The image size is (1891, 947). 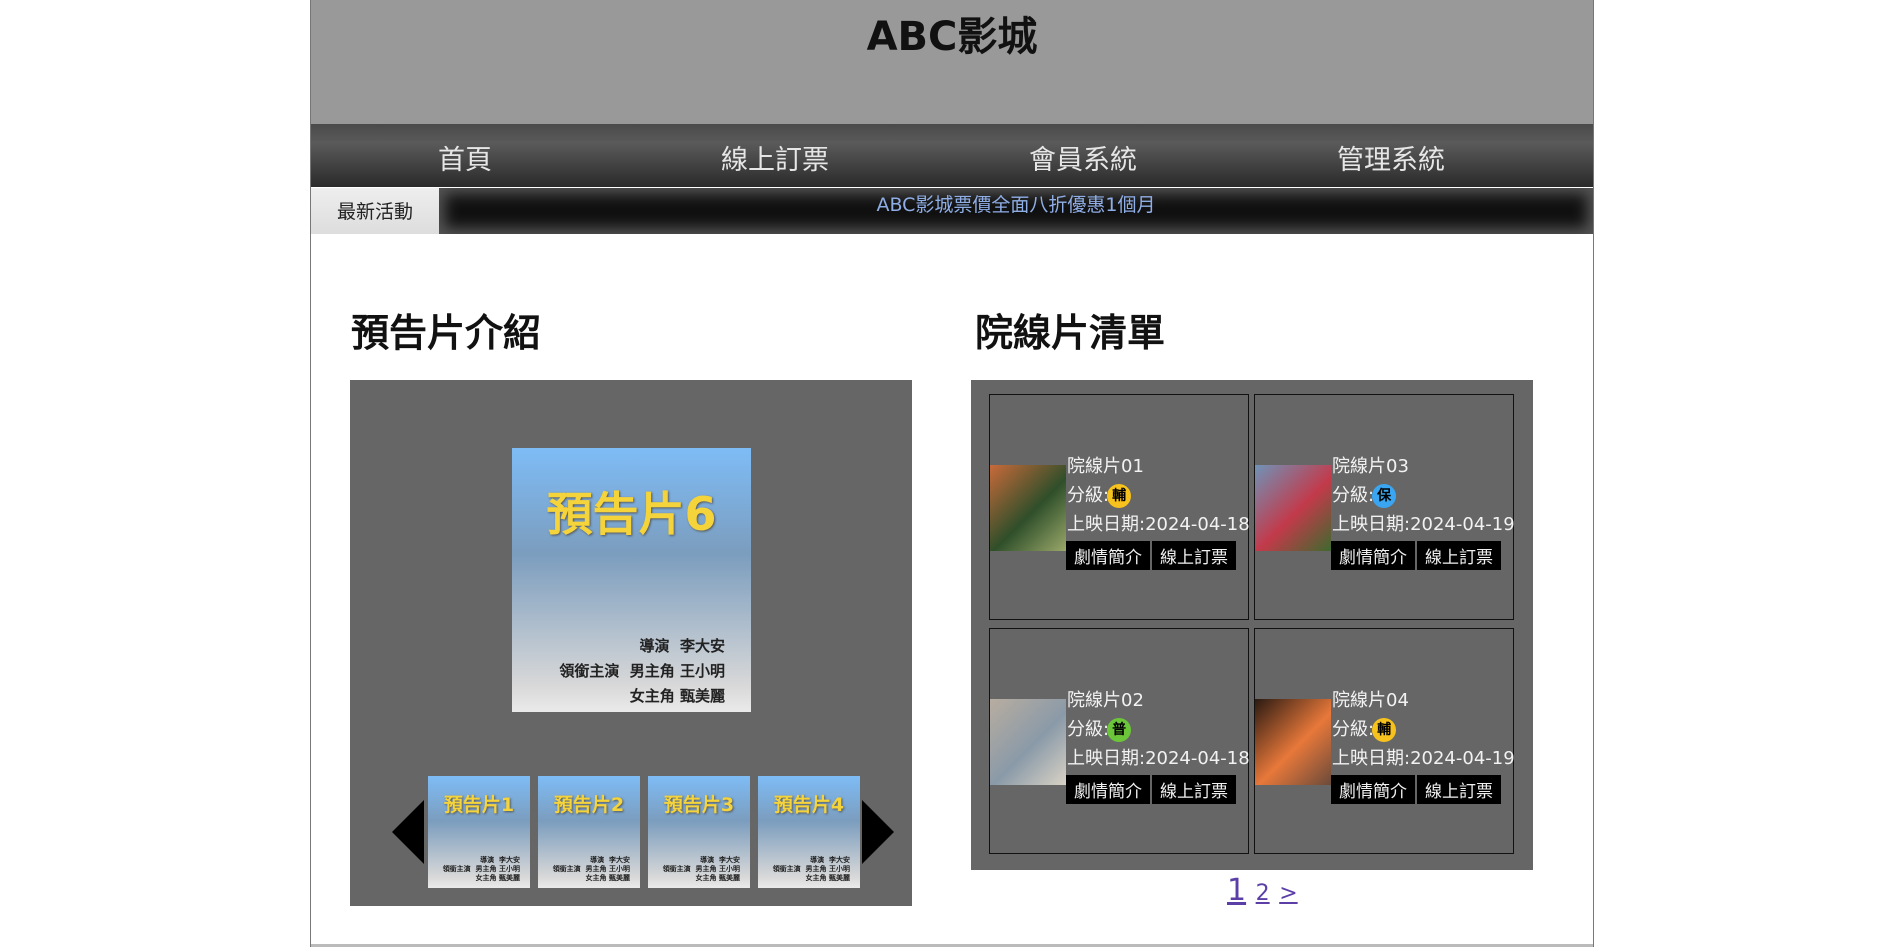 I want to click on nav-member-system: 會員系統, so click(x=1083, y=157).